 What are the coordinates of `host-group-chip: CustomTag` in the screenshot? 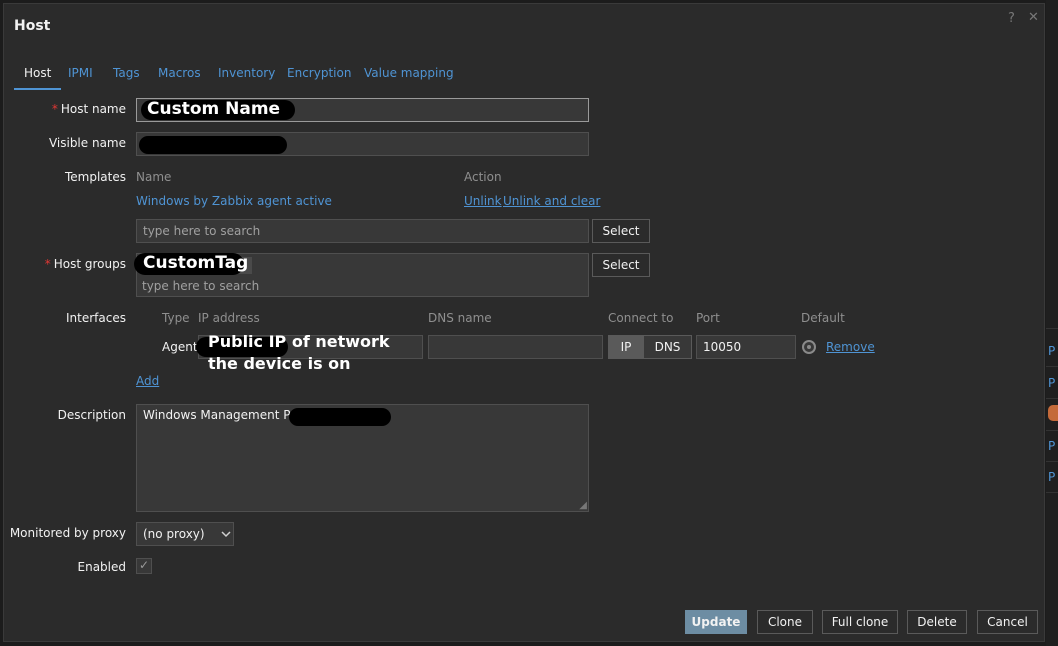 It's located at (195, 263).